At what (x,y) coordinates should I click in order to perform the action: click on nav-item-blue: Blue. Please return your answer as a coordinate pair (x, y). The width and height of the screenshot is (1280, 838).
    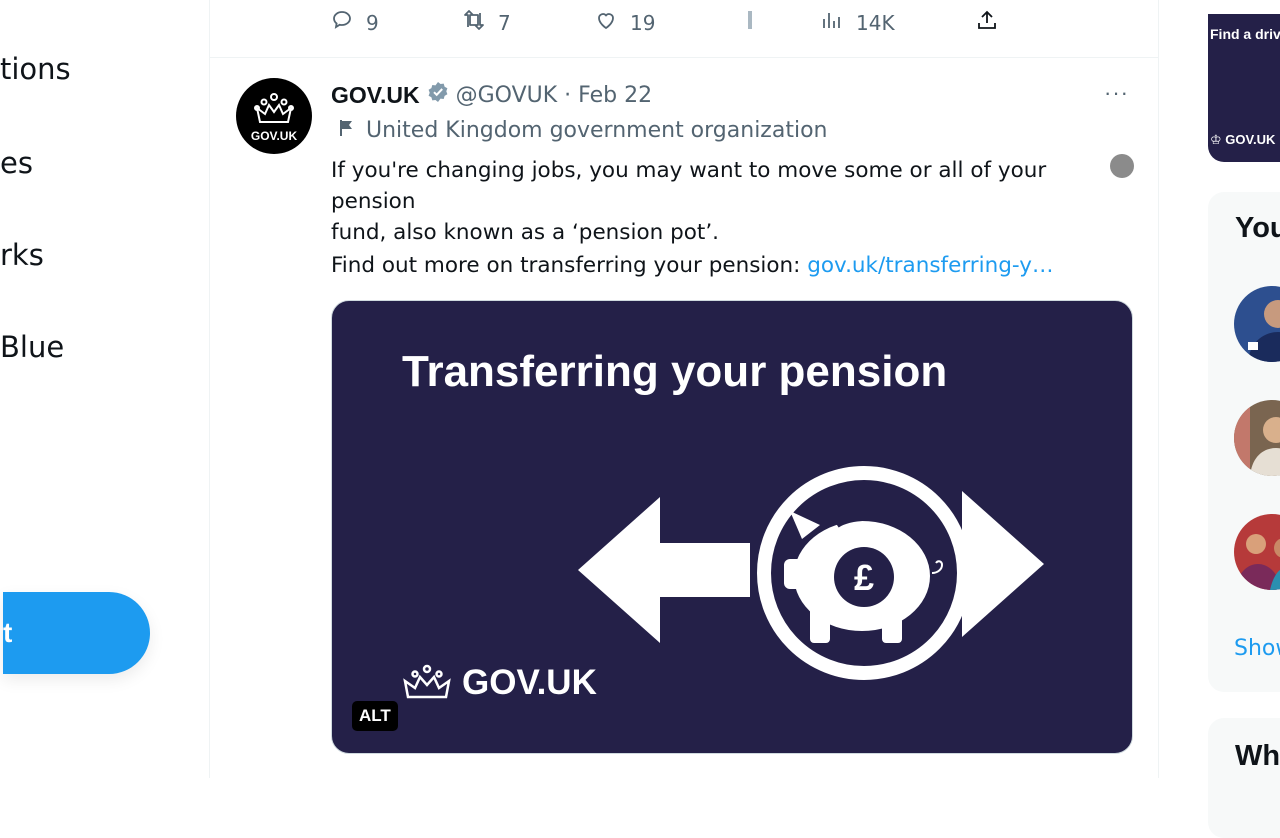
    Looking at the image, I should click on (32, 347).